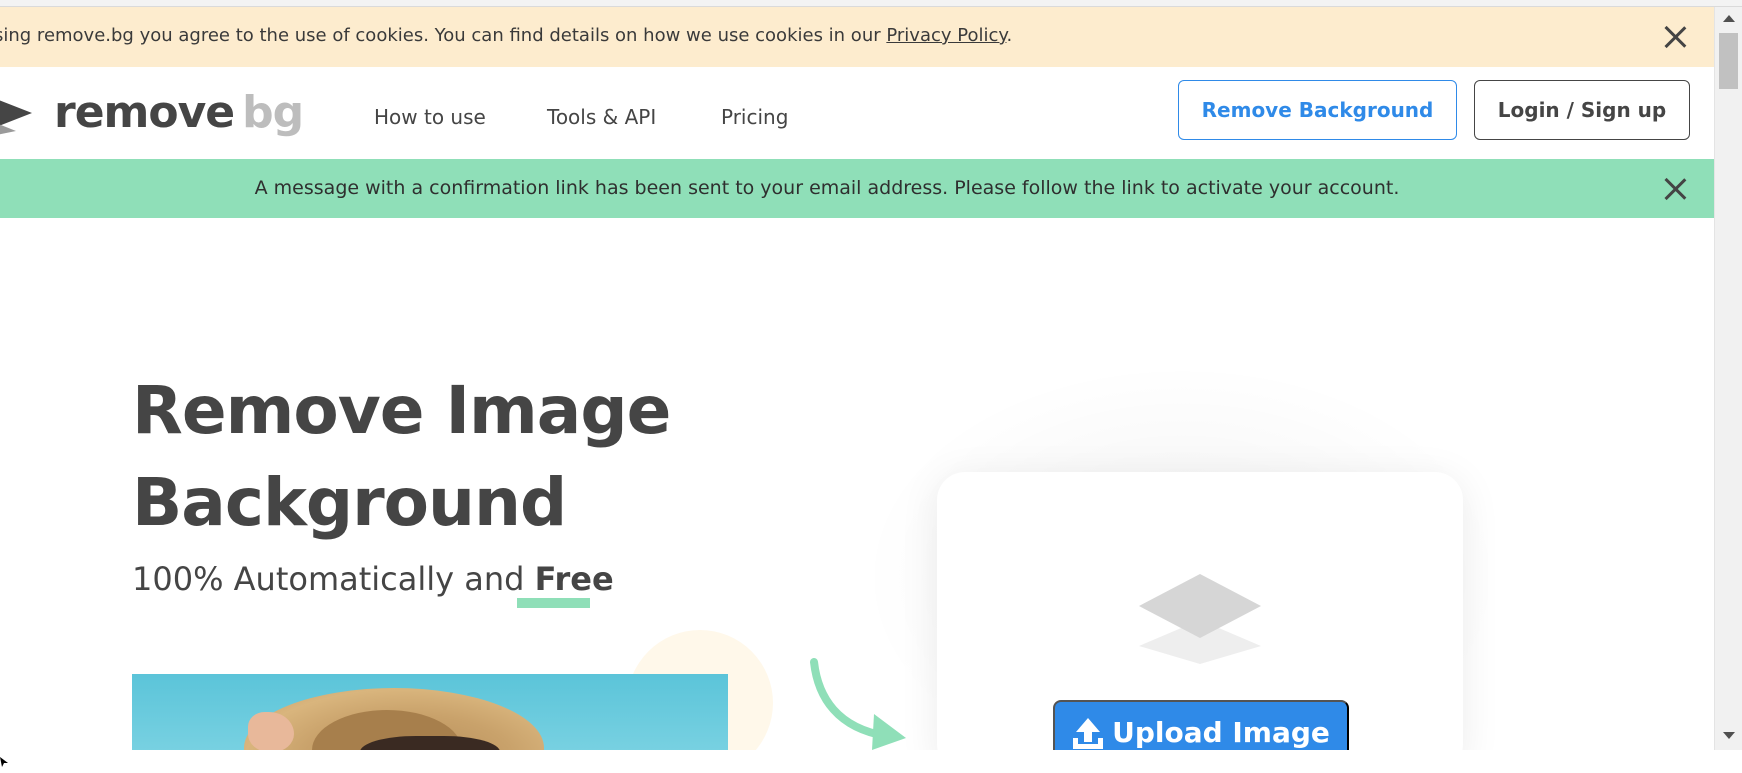 This screenshot has width=1742, height=773. I want to click on privacy-policy-link: Privacy Policy, so click(946, 35).